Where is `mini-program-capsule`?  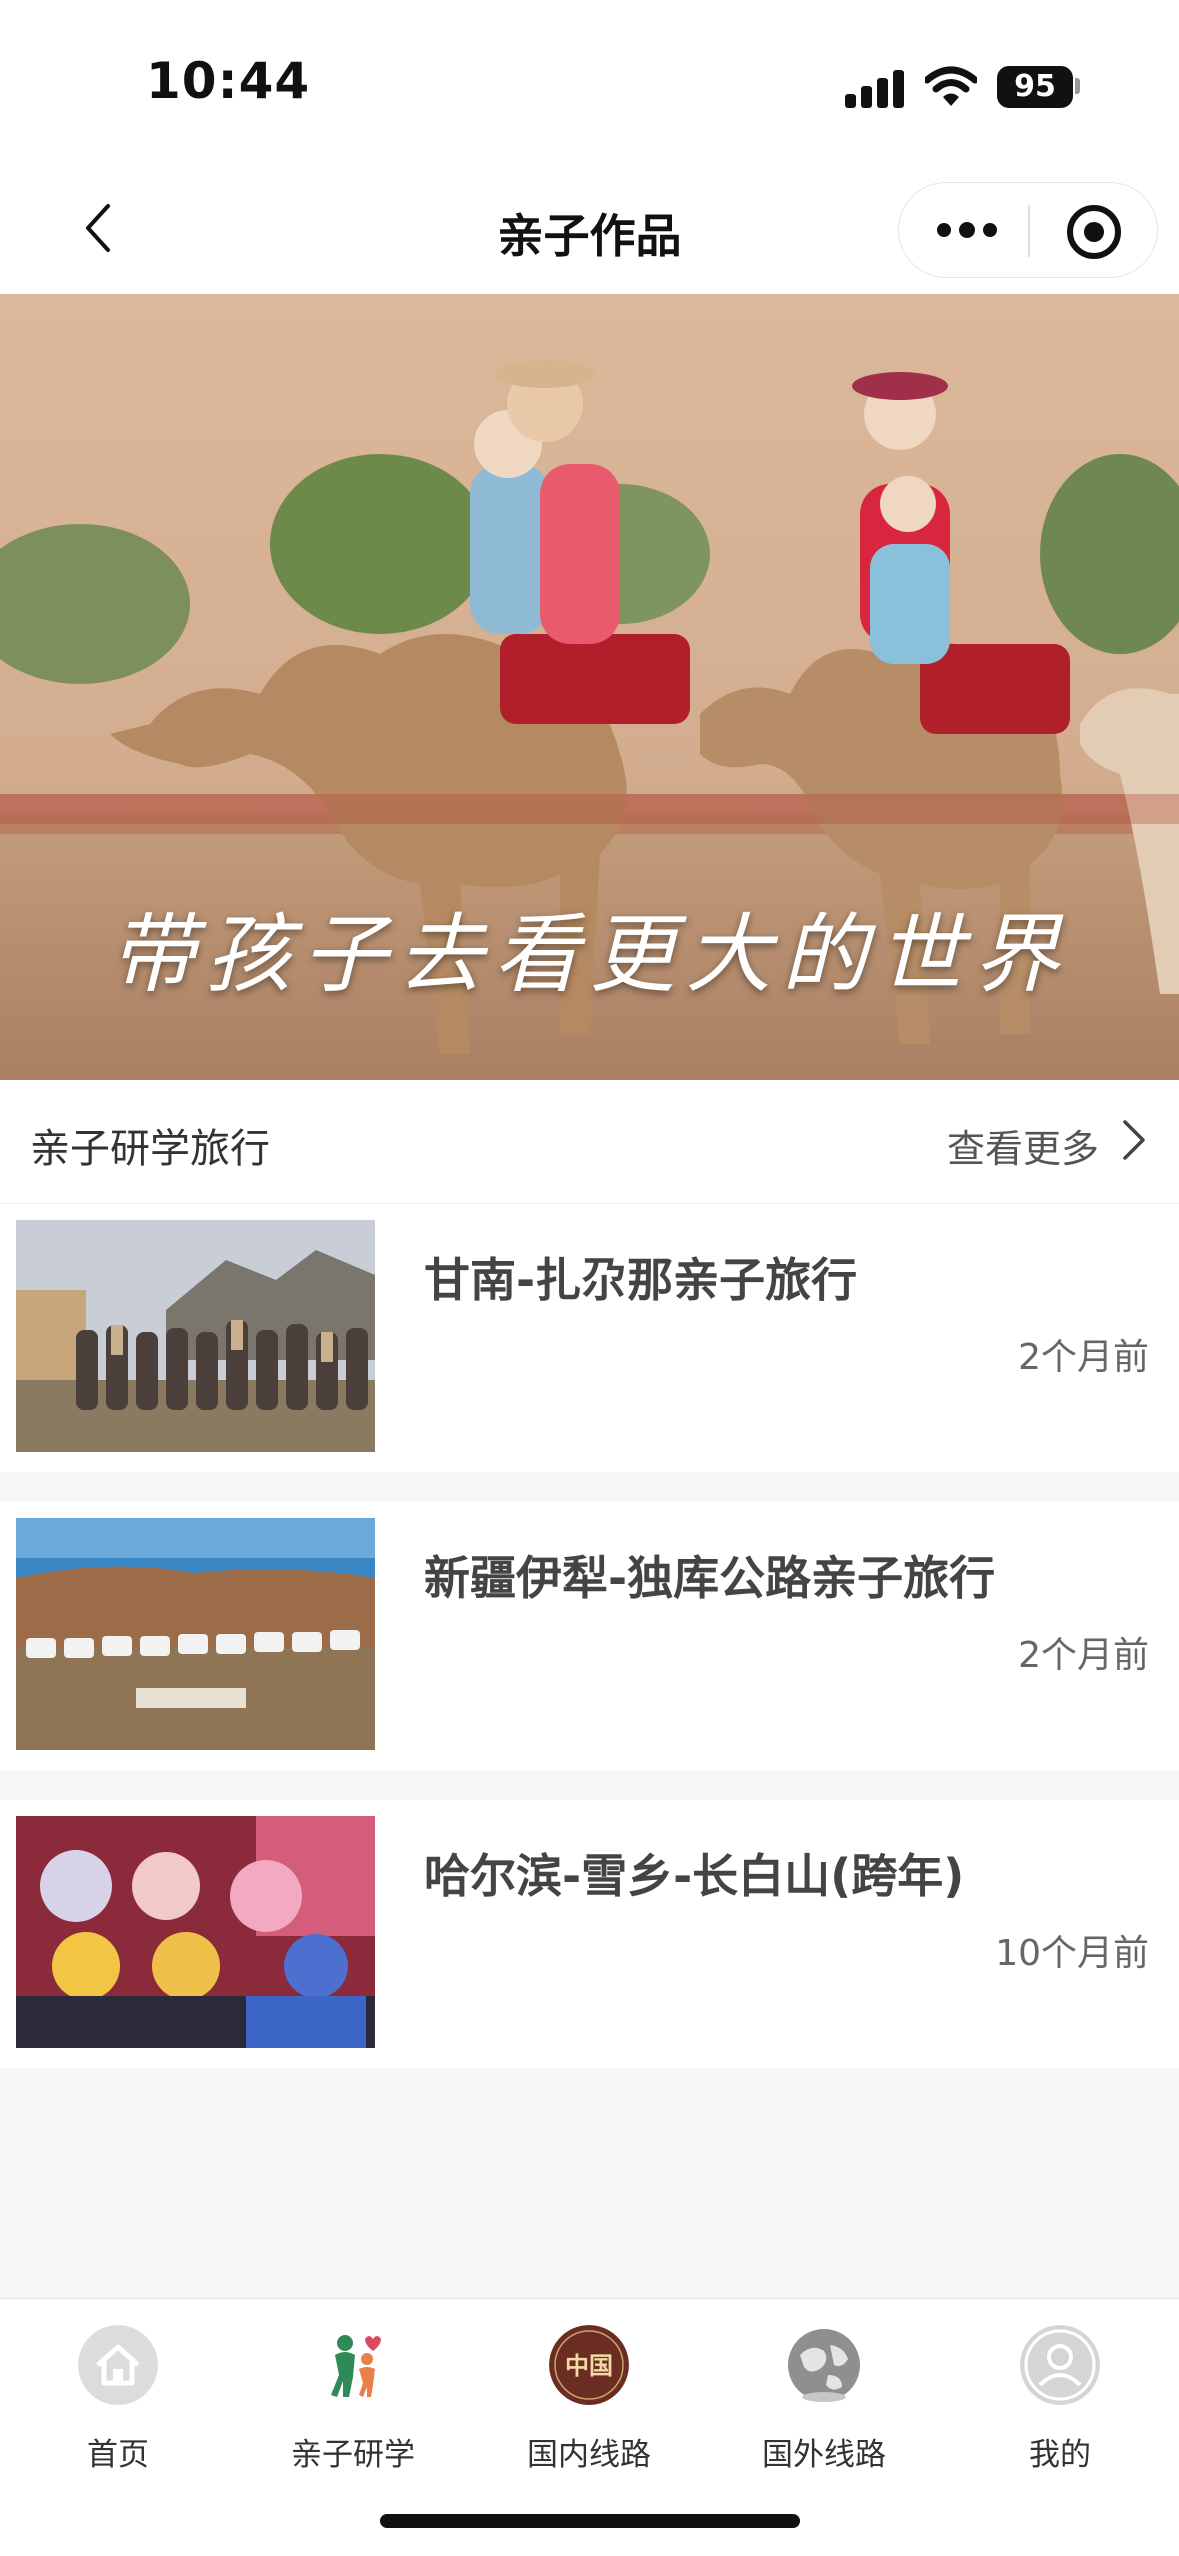 mini-program-capsule is located at coordinates (1028, 230).